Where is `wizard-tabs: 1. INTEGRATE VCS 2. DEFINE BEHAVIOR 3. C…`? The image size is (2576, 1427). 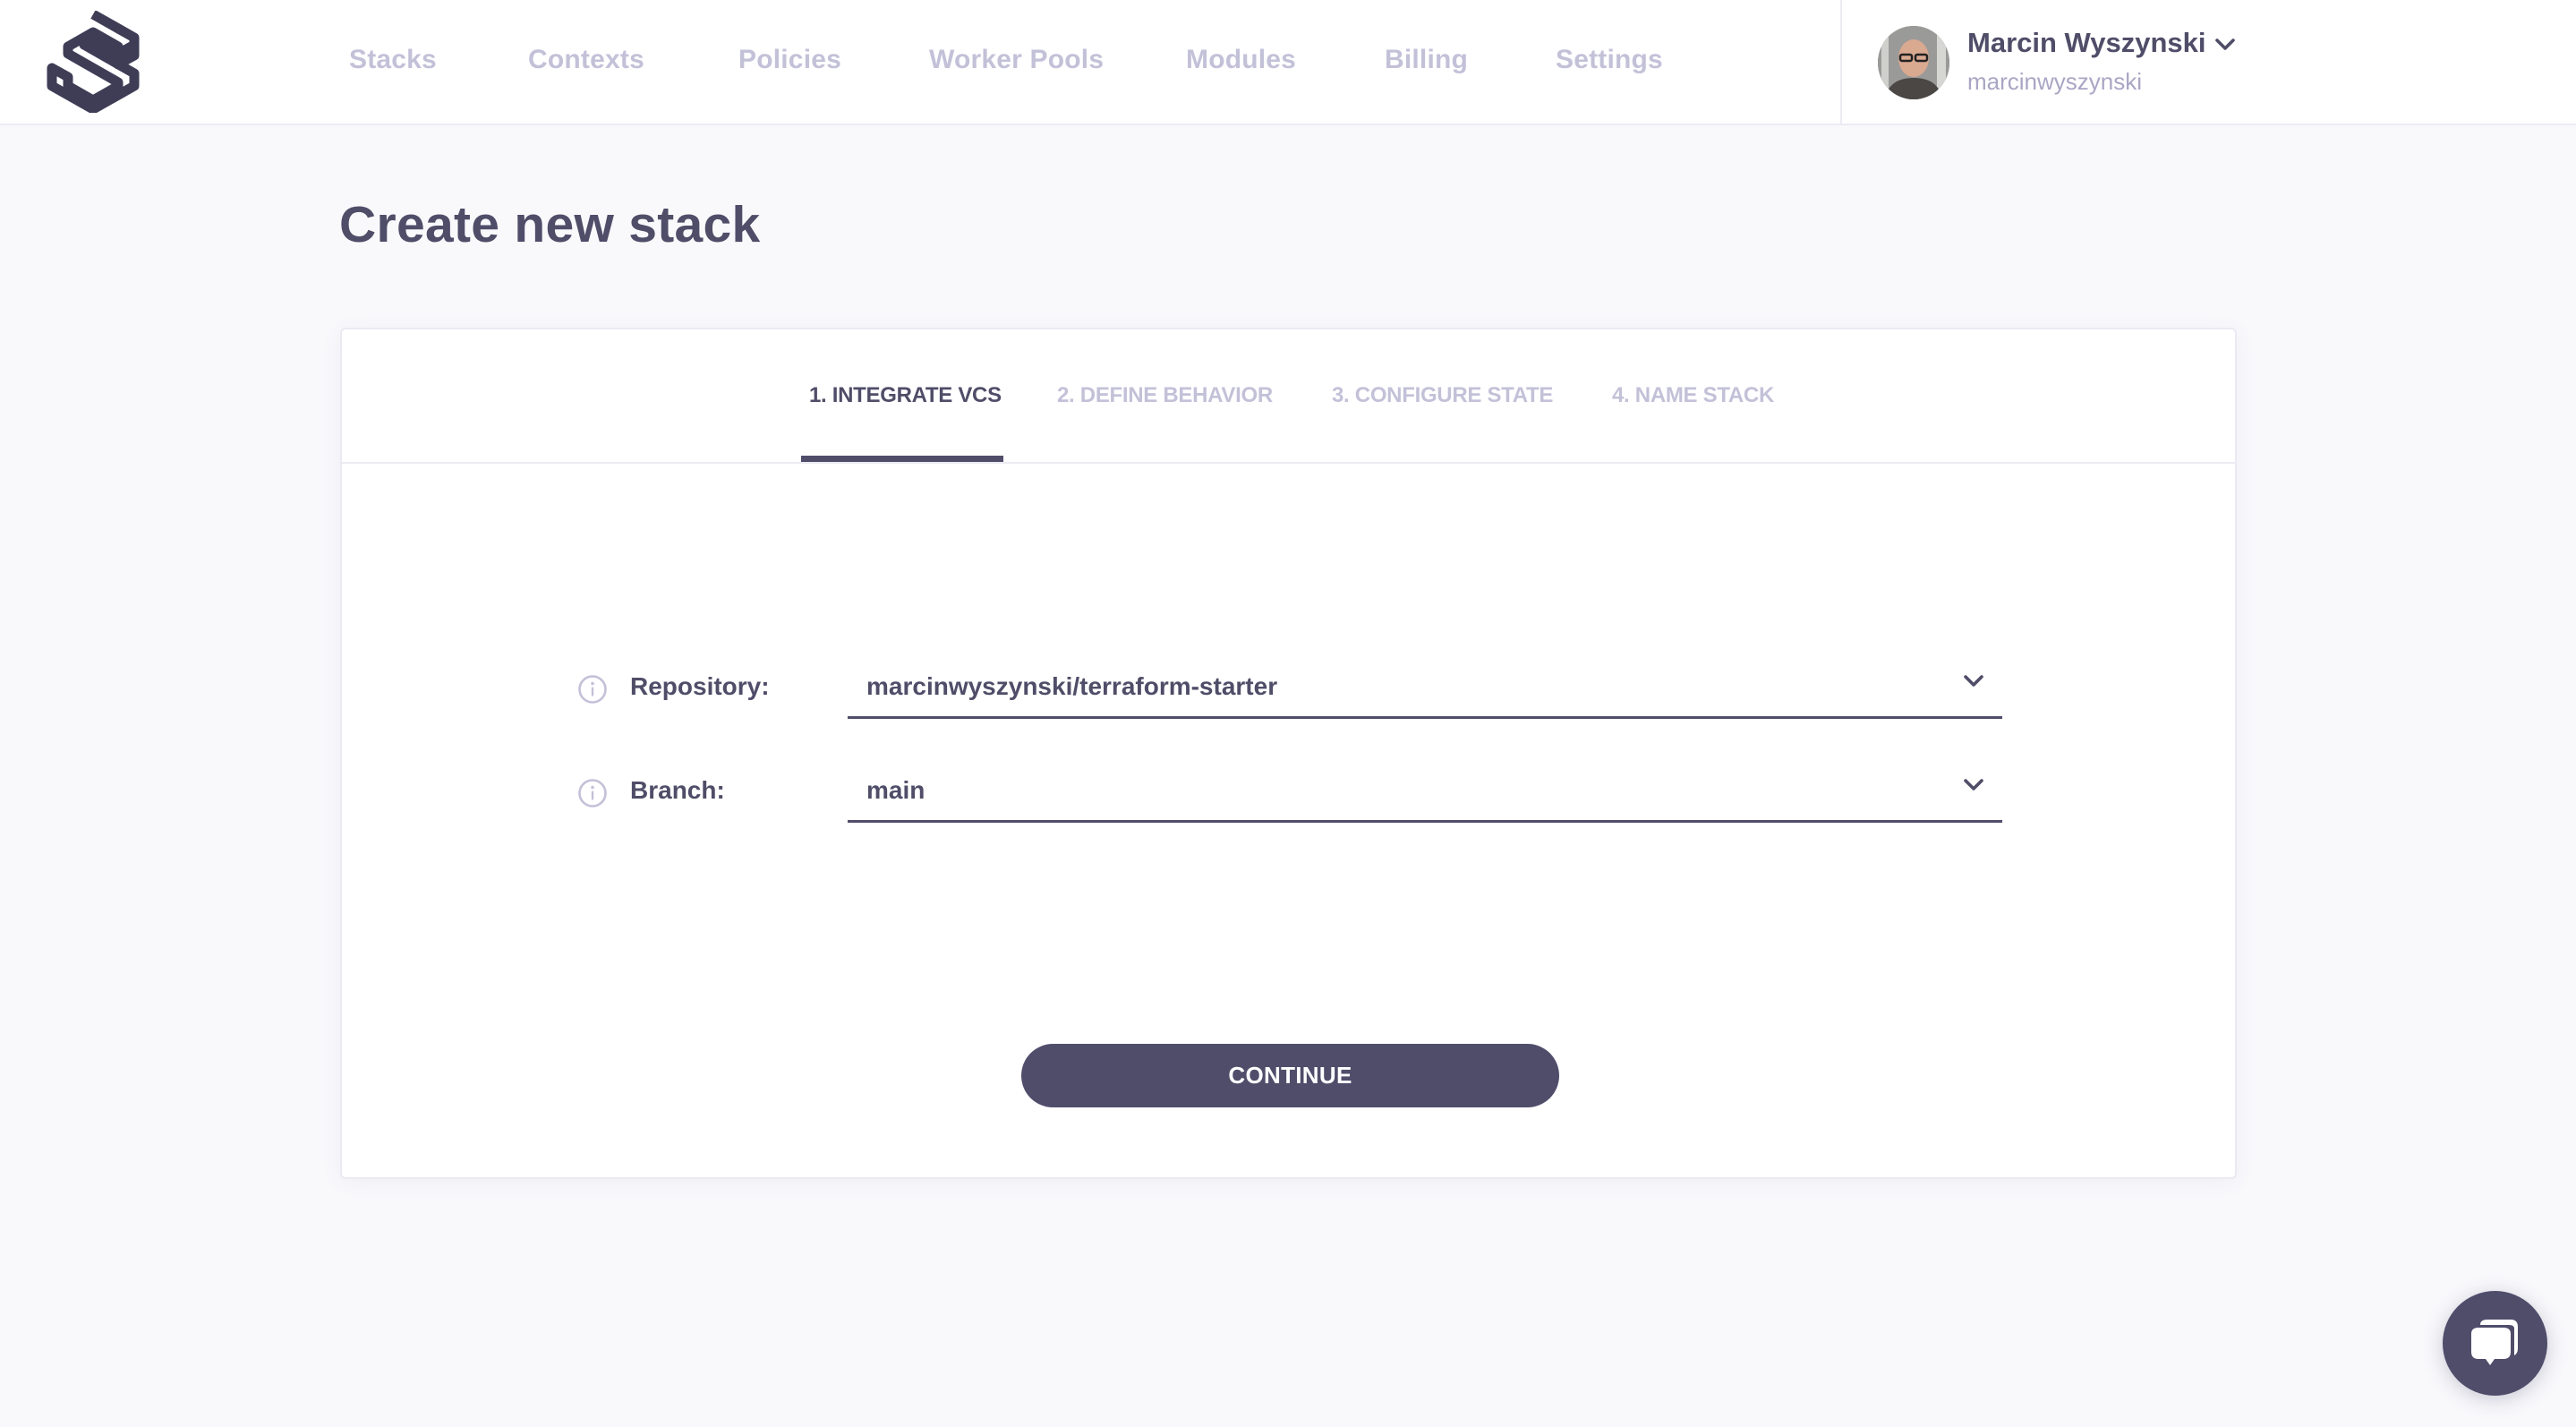
wizard-tabs: 1. INTEGRATE VCS 2. DEFINE BEHAVIOR 3. C… is located at coordinates (1288, 397).